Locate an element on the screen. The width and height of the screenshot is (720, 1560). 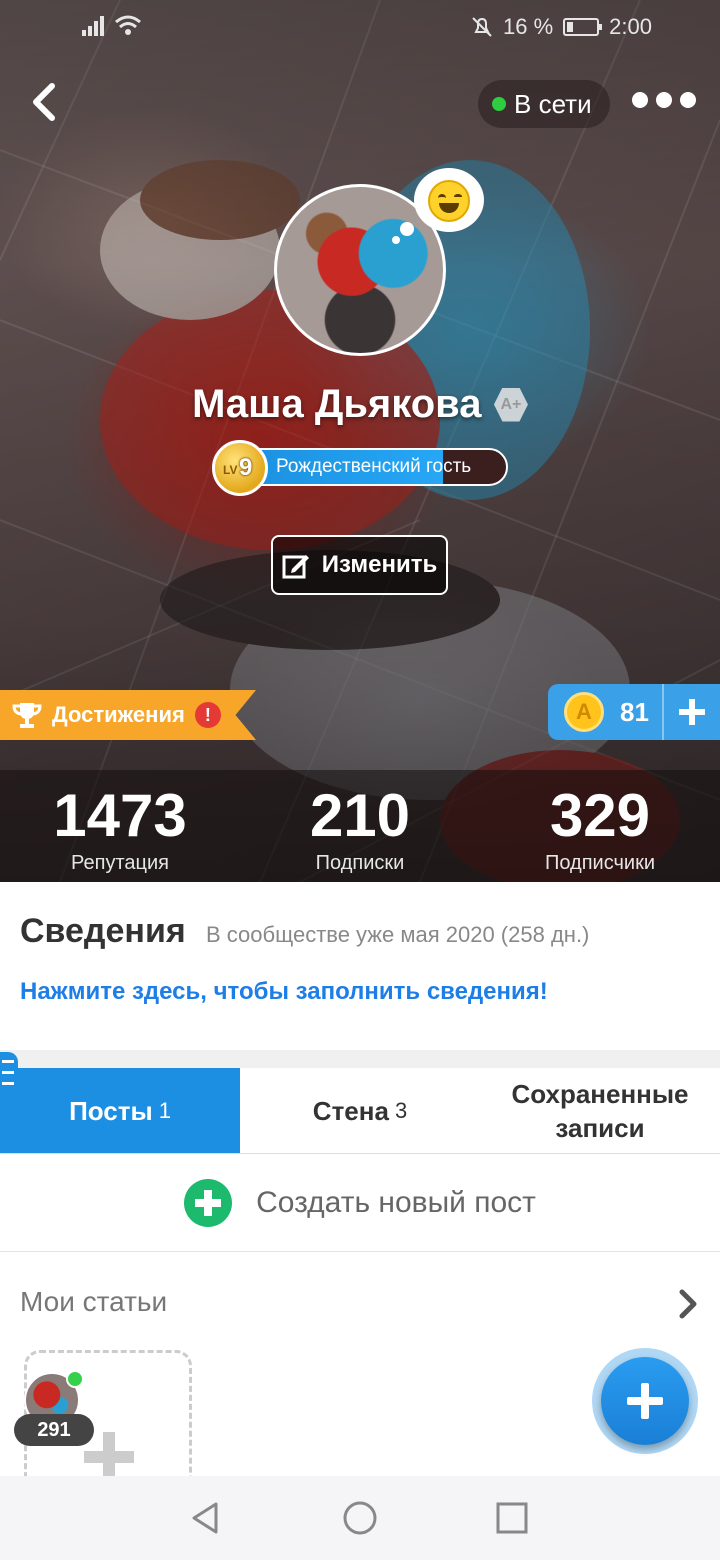
profile-name-row: Маша Дьякова A+ is located at coordinates (360, 404).